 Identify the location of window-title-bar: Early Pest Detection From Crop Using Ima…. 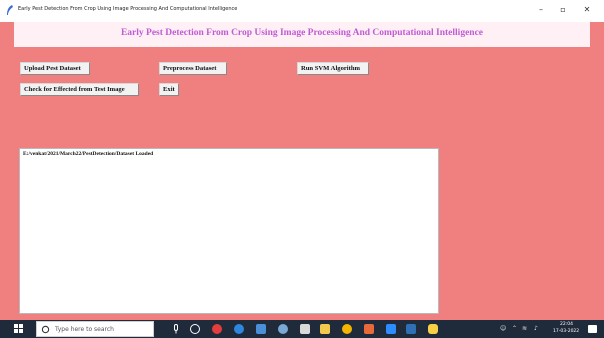
(302, 11).